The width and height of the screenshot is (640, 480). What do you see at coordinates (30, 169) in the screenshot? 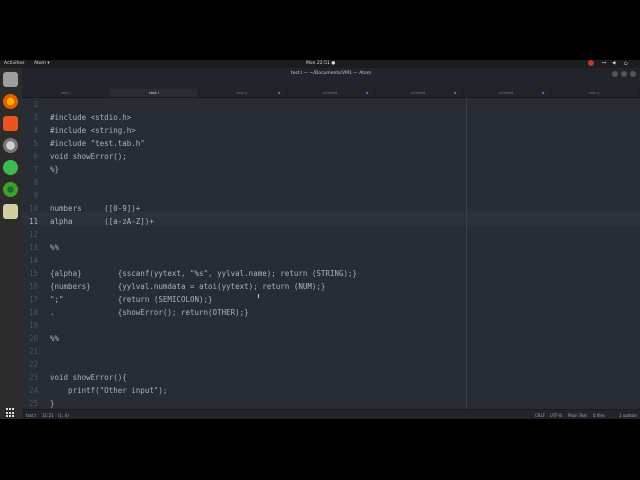
I see `line-number: 7` at bounding box center [30, 169].